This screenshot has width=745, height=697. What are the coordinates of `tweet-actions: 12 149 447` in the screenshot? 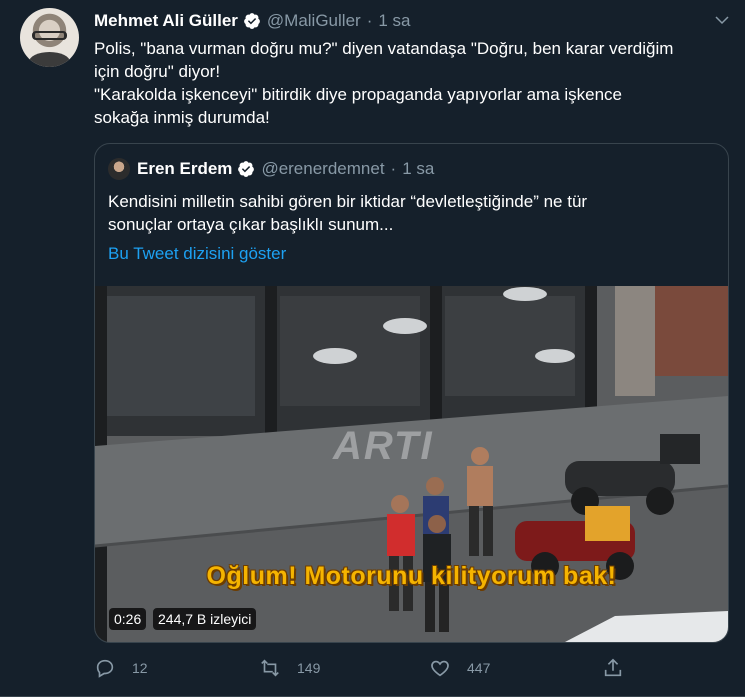 It's located at (414, 668).